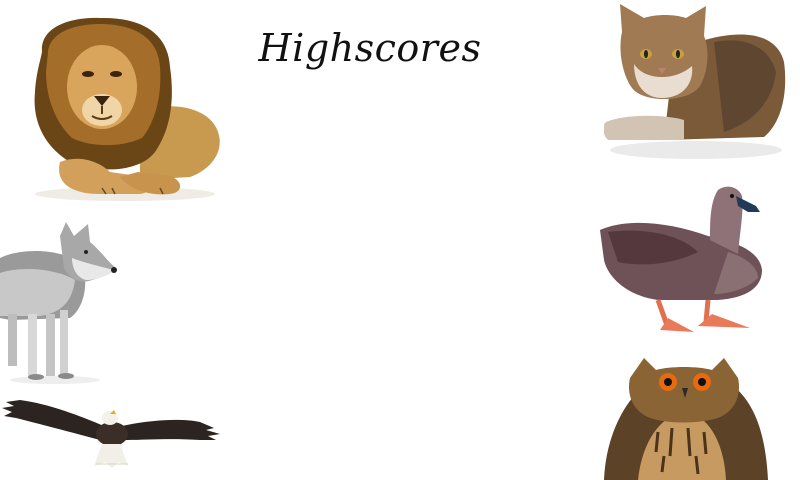 The height and width of the screenshot is (480, 800). What do you see at coordinates (681, 259) in the screenshot?
I see `goose-image` at bounding box center [681, 259].